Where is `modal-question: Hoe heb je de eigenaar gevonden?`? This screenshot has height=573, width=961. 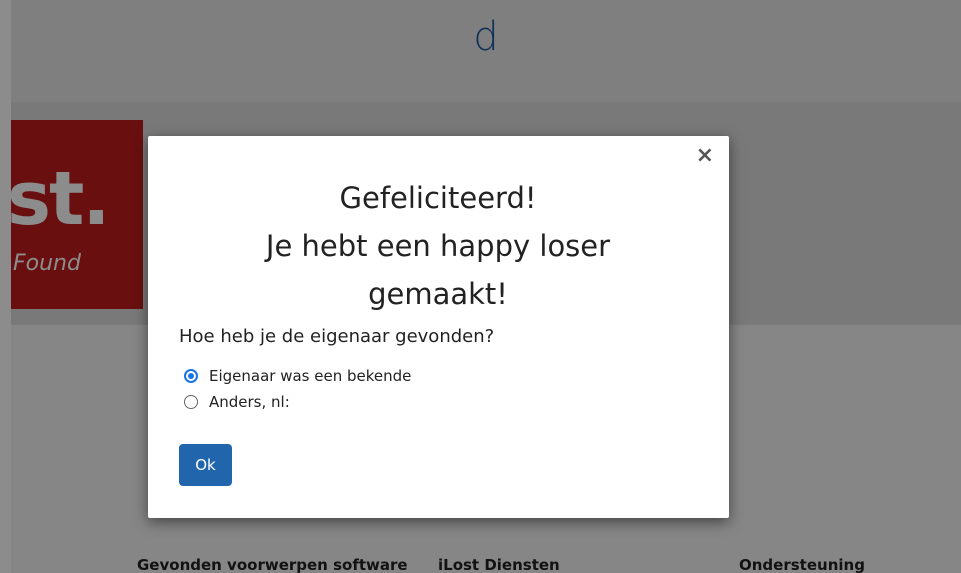 modal-question: Hoe heb je de eigenaar gevonden? is located at coordinates (337, 336).